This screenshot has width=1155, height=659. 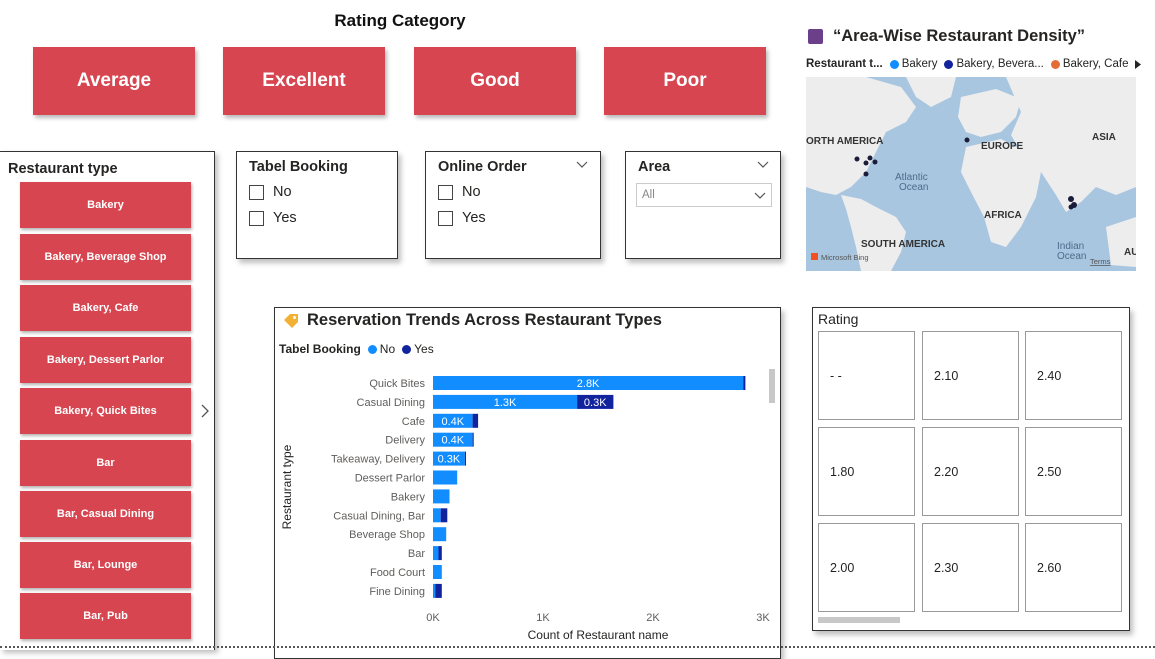 What do you see at coordinates (444, 515) in the screenshot?
I see `bar-casual-dining-bar-yes` at bounding box center [444, 515].